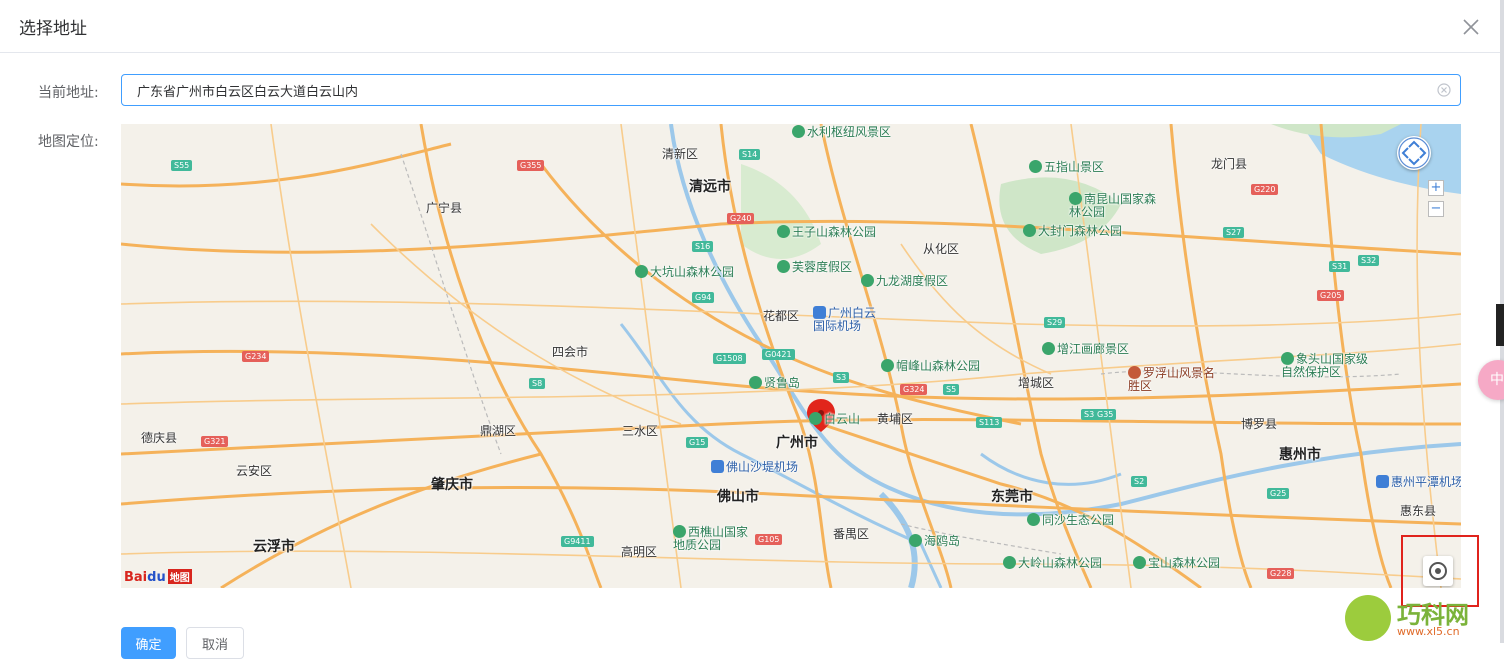 The image size is (1504, 659). Describe the element at coordinates (570, 352) in the screenshot. I see `map-district-label: 四会市` at that location.